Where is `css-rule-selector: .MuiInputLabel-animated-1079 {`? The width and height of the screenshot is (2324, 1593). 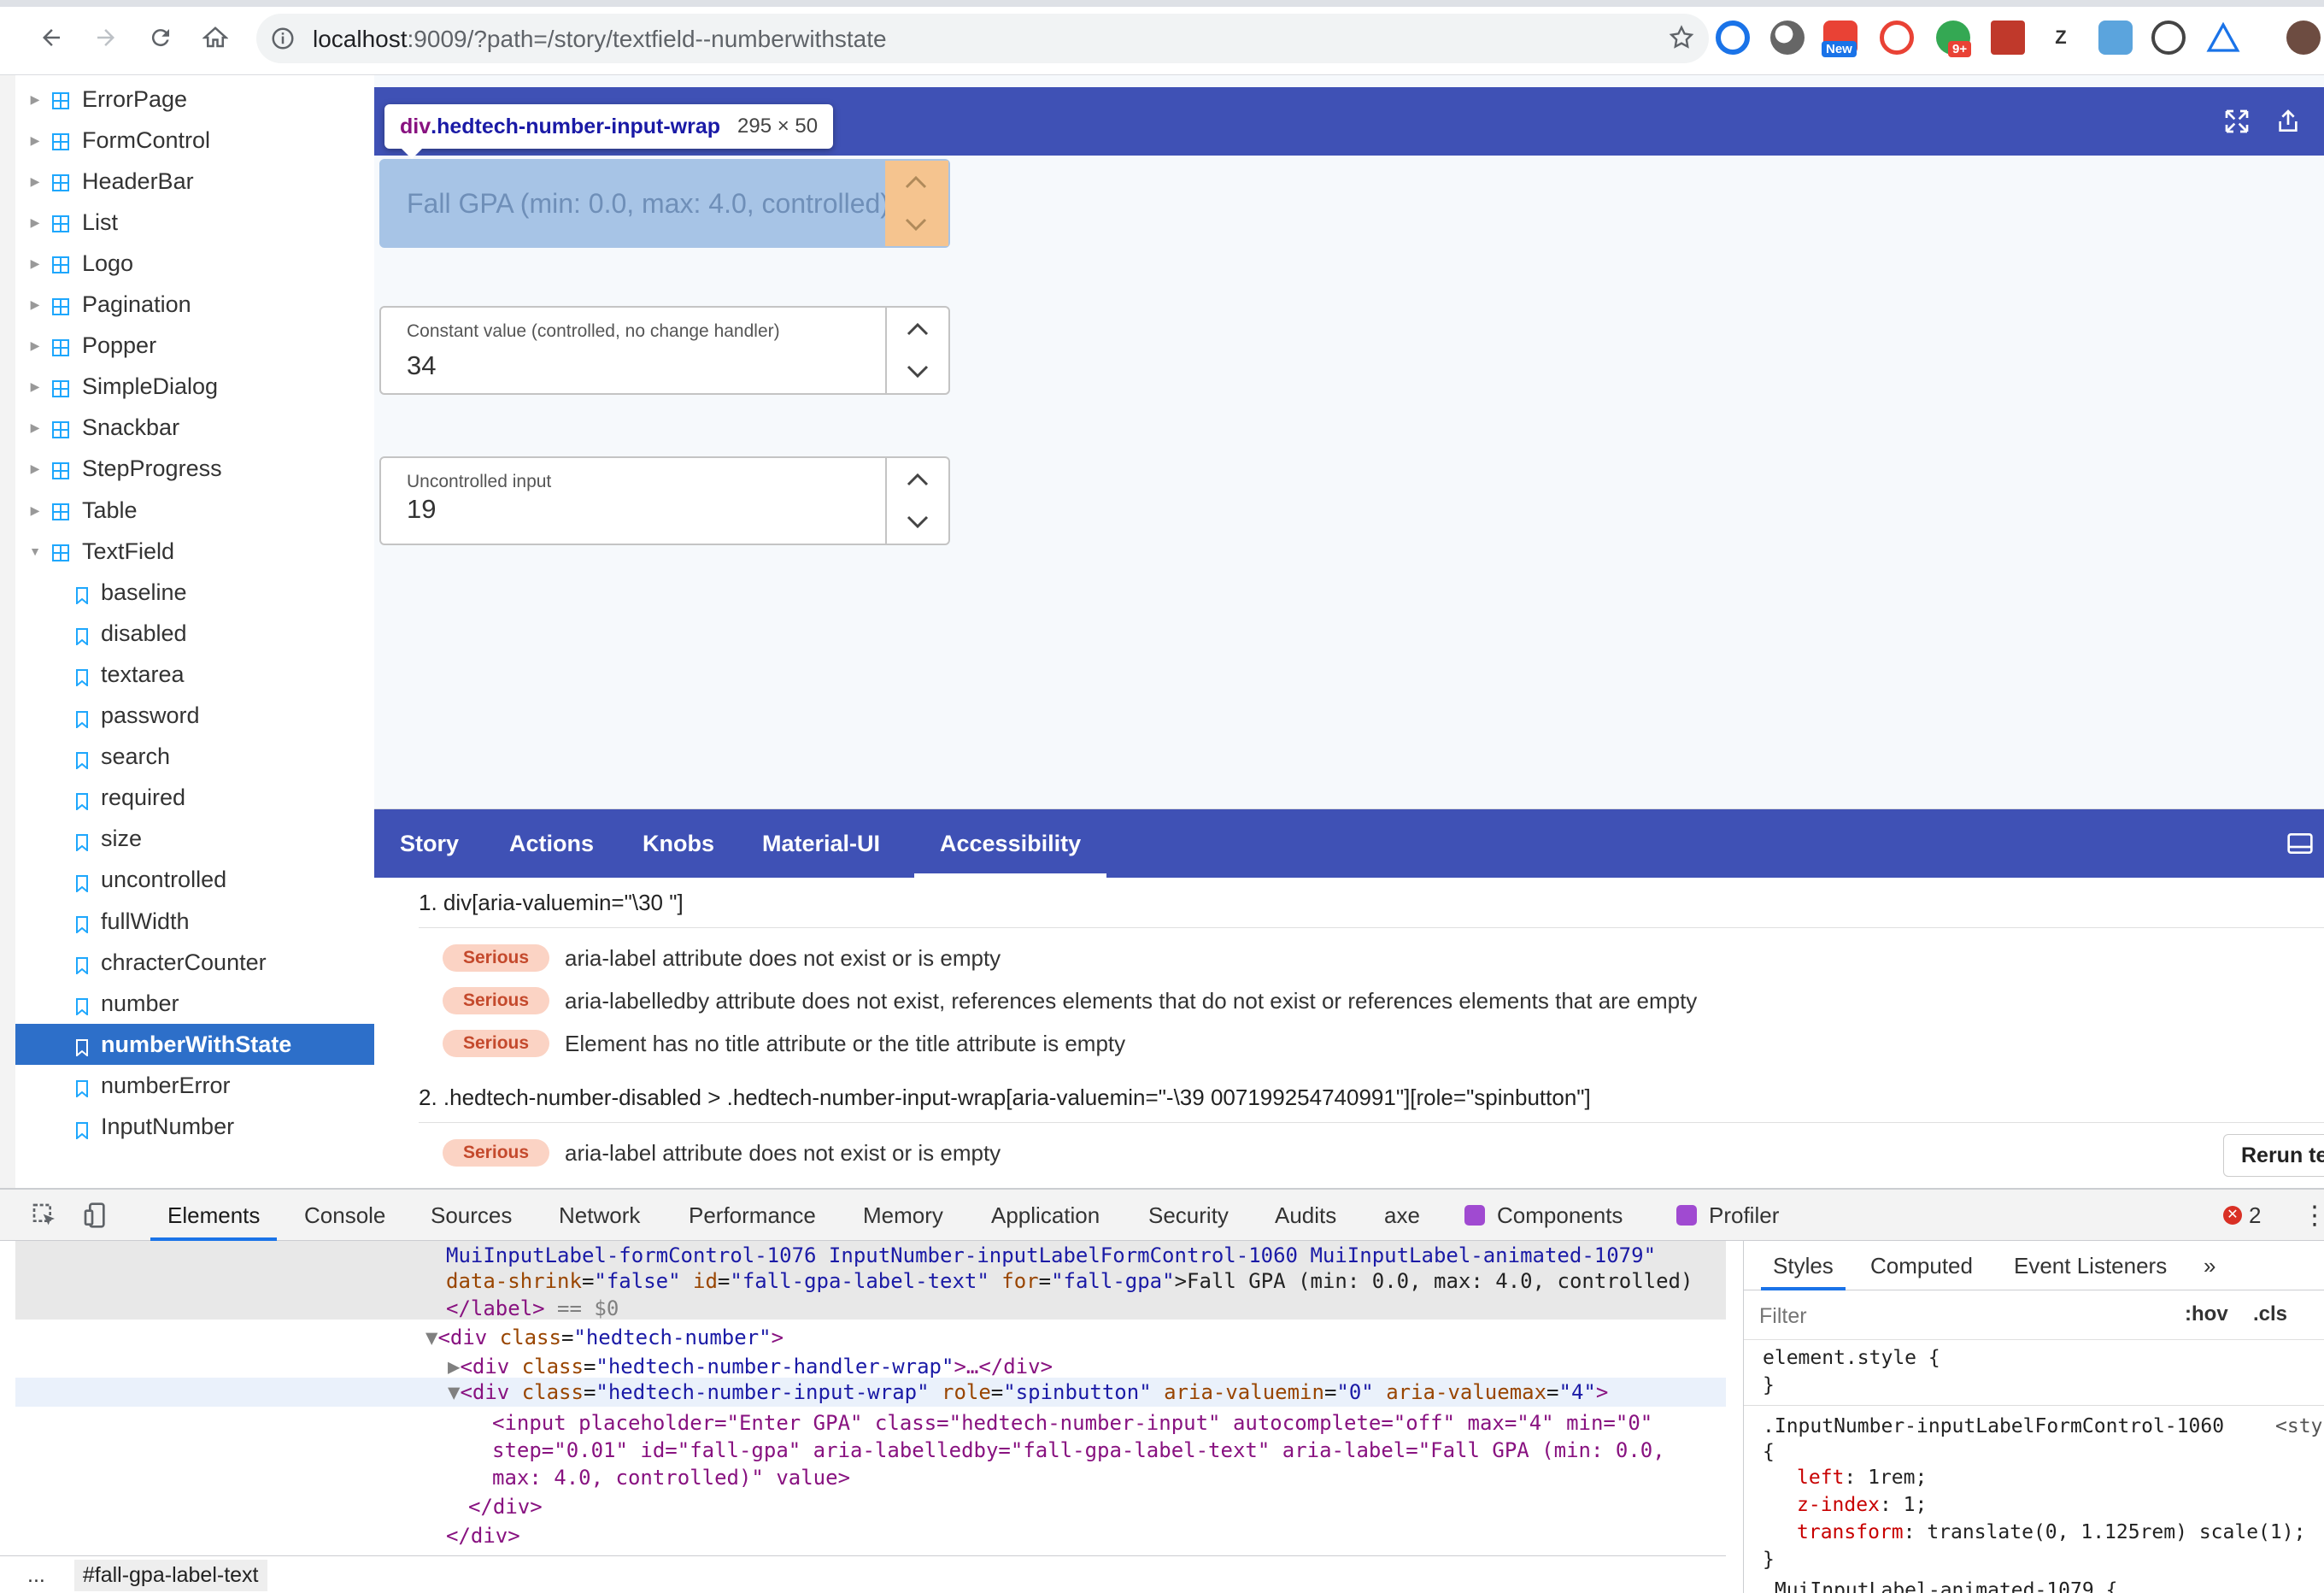
css-rule-selector: .MuiInputLabel-animated-1079 { is located at coordinates (1940, 1586).